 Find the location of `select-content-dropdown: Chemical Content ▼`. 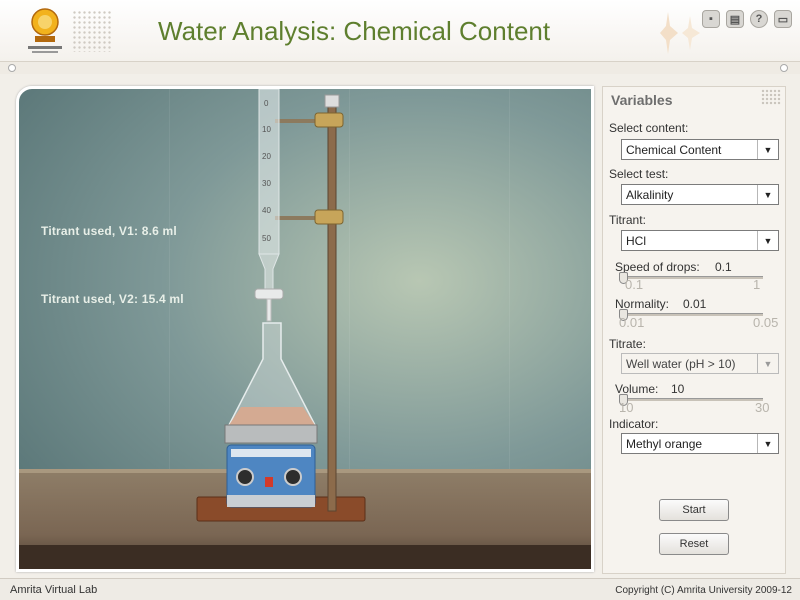

select-content-dropdown: Chemical Content ▼ is located at coordinates (700, 149).